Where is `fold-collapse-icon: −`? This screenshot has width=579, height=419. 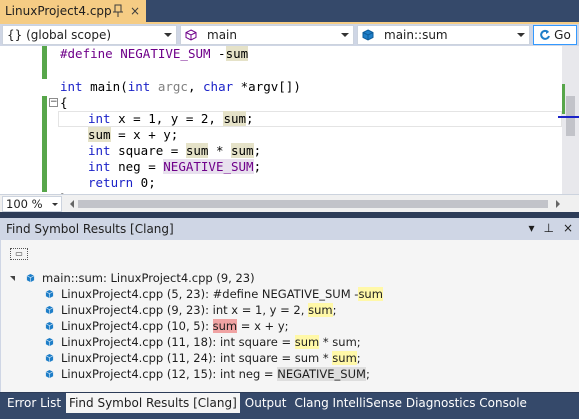 fold-collapse-icon: − is located at coordinates (53, 102).